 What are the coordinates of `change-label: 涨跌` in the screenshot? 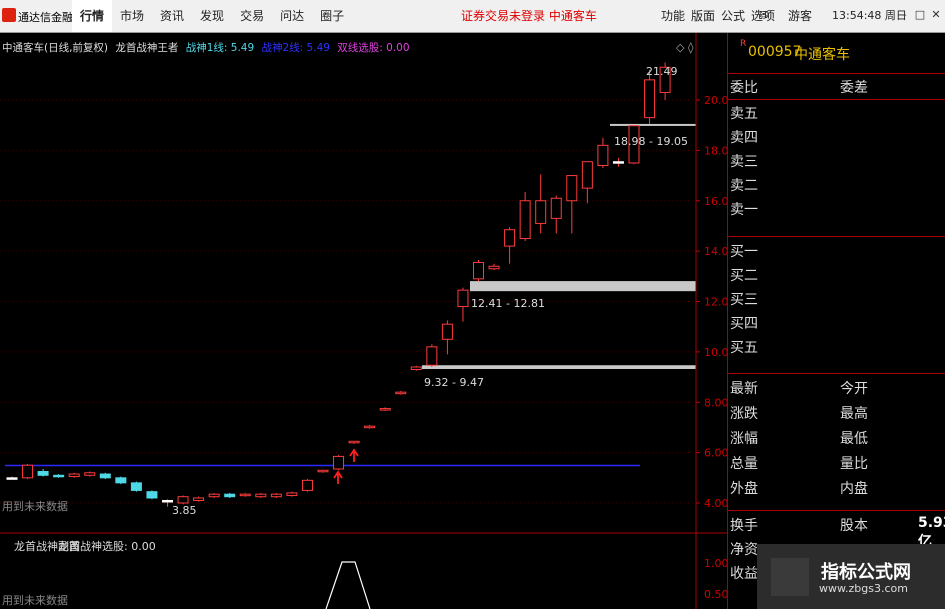 It's located at (744, 414).